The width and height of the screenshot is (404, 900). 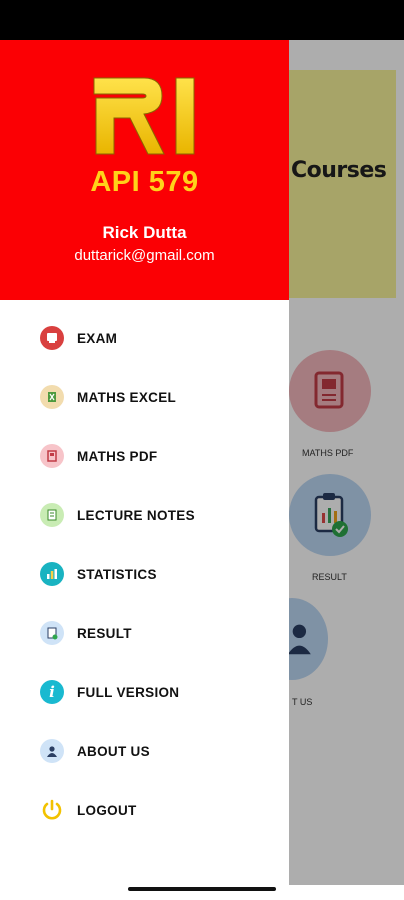 What do you see at coordinates (144, 338) in the screenshot?
I see `menu-item-exam: EXAM` at bounding box center [144, 338].